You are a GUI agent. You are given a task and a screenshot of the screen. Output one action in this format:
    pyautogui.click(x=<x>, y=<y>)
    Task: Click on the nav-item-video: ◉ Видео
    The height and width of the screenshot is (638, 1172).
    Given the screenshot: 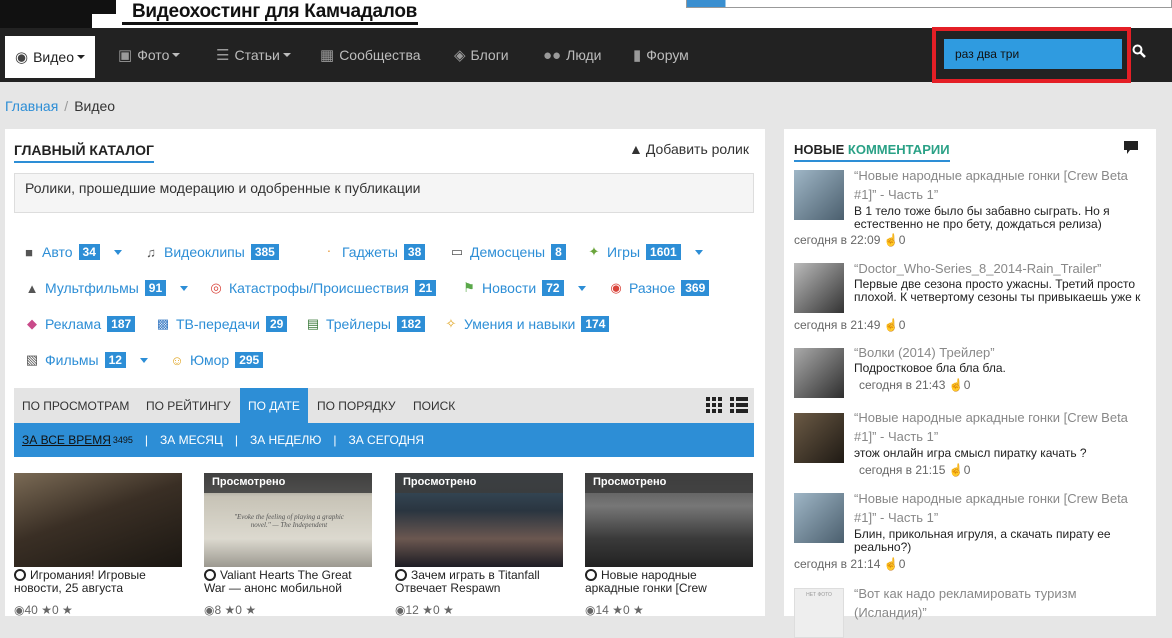 What is the action you would take?
    pyautogui.click(x=50, y=57)
    